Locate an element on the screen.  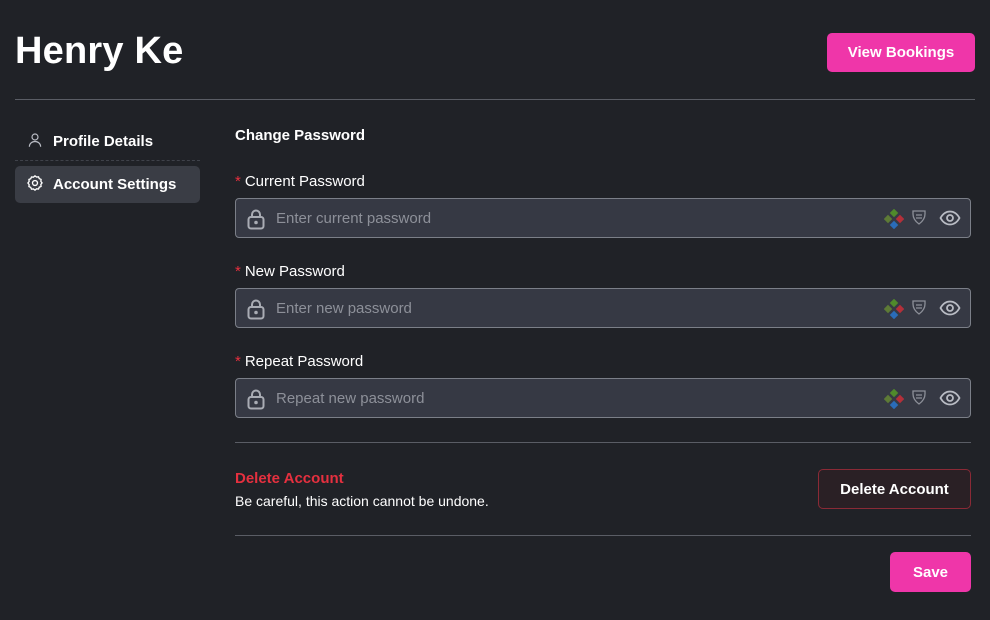
new-password-input is located at coordinates (576, 308).